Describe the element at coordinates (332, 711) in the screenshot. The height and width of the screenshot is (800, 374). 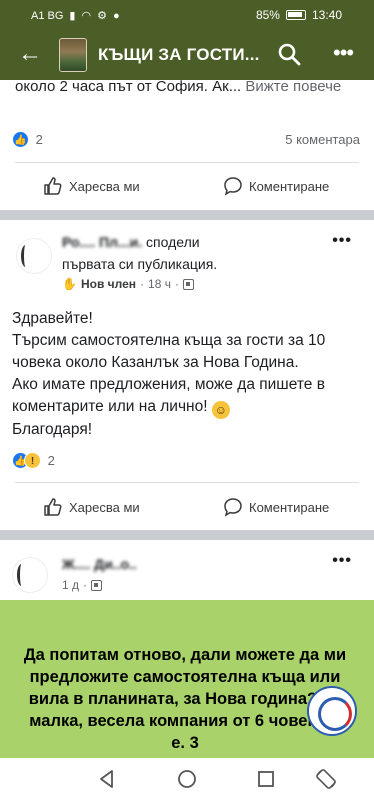
I see `seal-logo-icon` at that location.